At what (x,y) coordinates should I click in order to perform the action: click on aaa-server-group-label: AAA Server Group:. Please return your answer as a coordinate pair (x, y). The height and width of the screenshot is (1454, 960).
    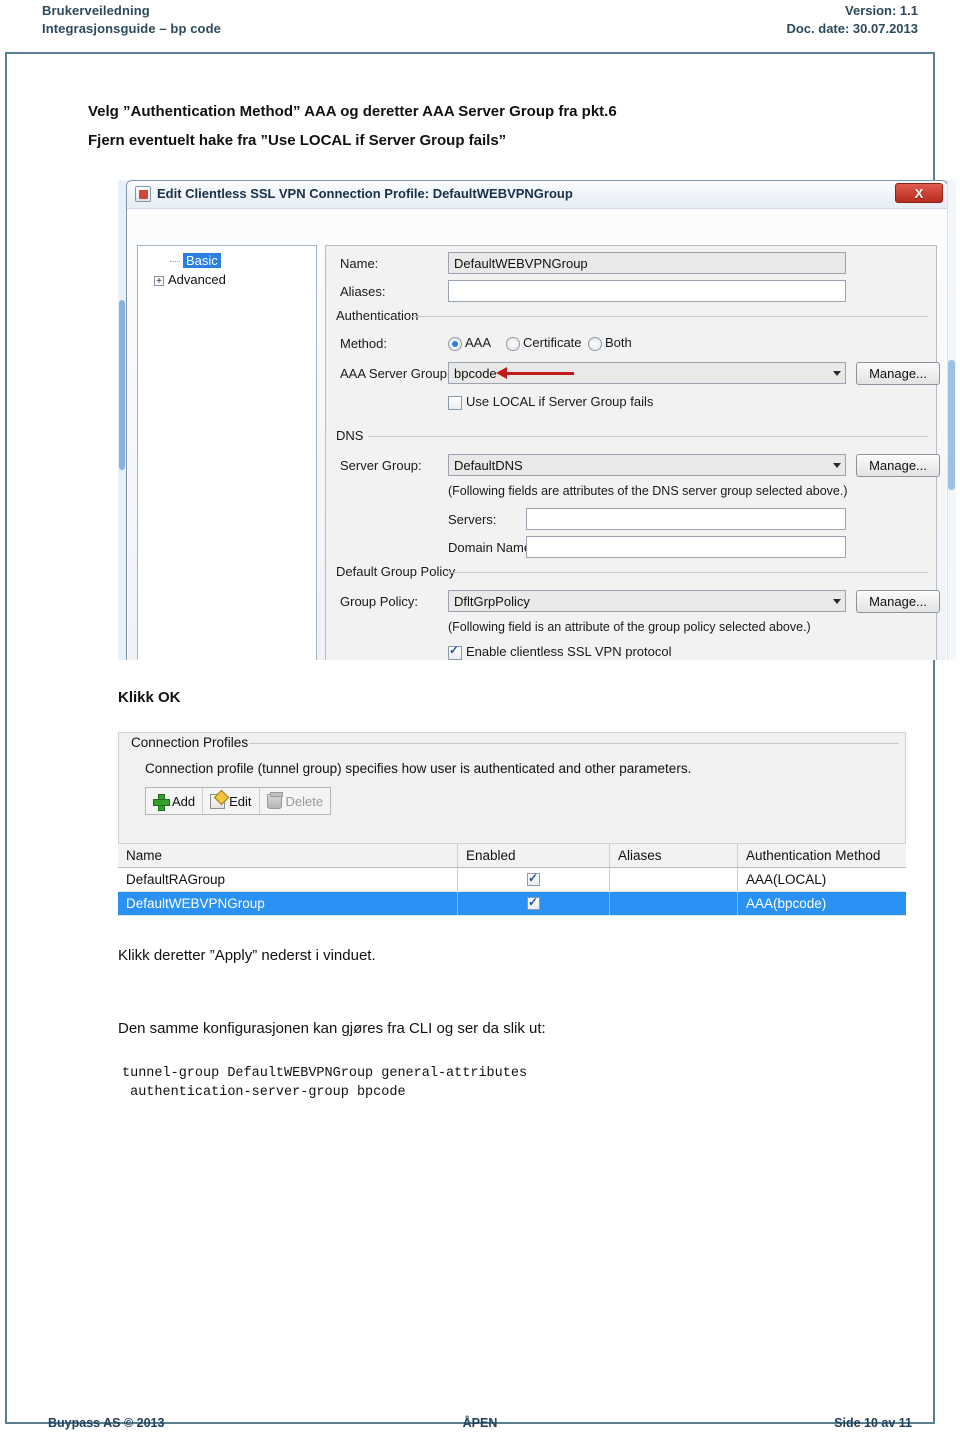
    Looking at the image, I should click on (395, 373).